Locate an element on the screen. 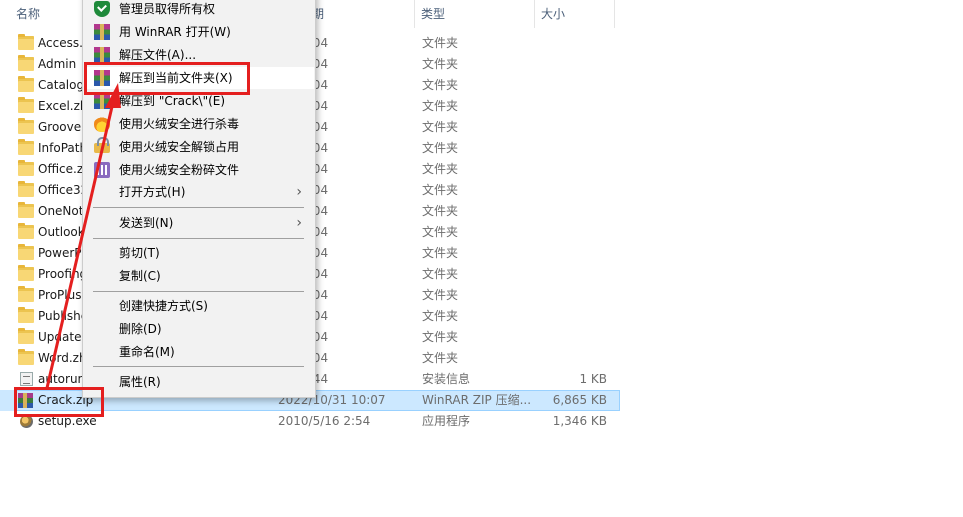  menu-item-label: 管理员取得所有权 is located at coordinates (167, 9).